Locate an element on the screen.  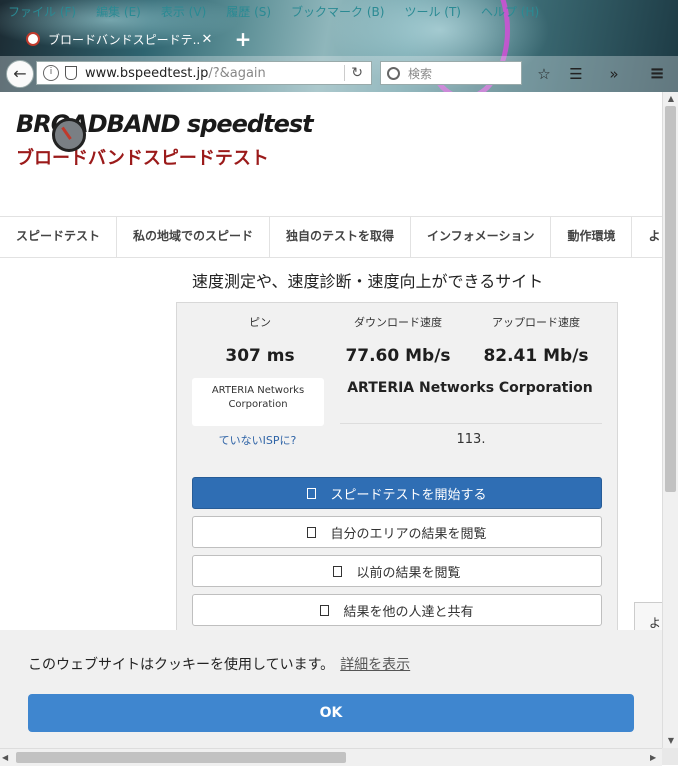
scroll-left-arrow-icon: ◀ is located at coordinates (5, 757).